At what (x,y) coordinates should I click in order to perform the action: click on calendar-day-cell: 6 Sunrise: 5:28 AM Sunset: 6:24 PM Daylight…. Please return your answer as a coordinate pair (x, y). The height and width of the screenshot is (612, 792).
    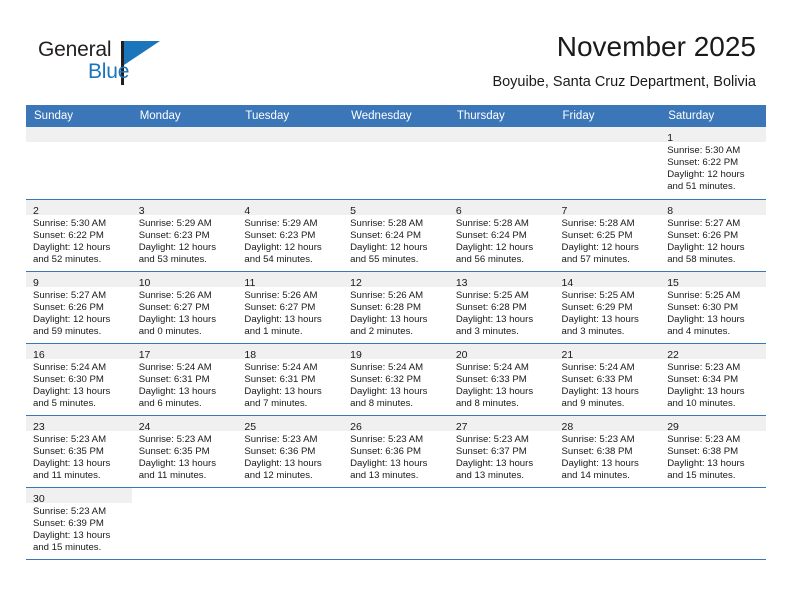
    Looking at the image, I should click on (501, 235).